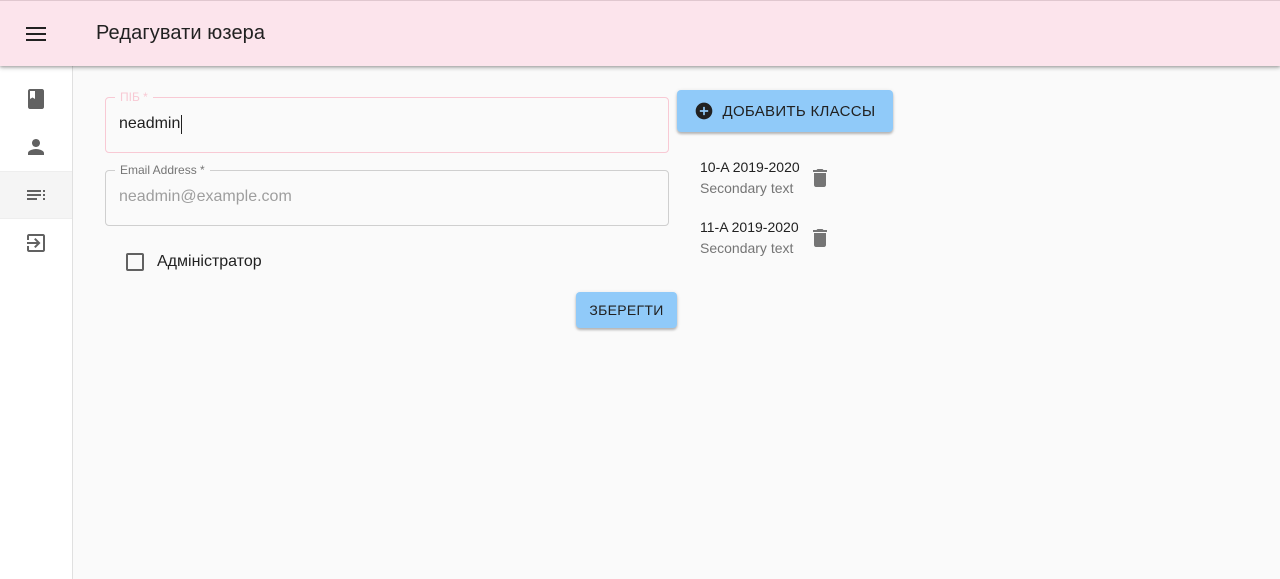 This screenshot has height=579, width=1280. Describe the element at coordinates (379, 197) in the screenshot. I see `email-input` at that location.